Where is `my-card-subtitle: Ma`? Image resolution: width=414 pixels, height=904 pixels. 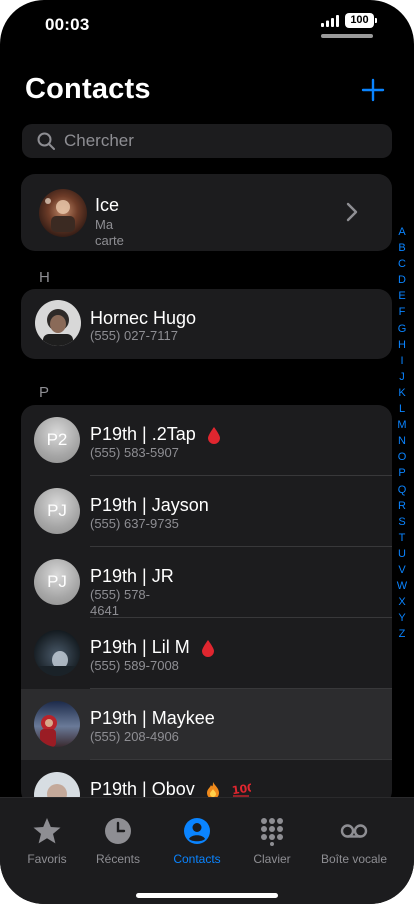 my-card-subtitle: Ma is located at coordinates (104, 224).